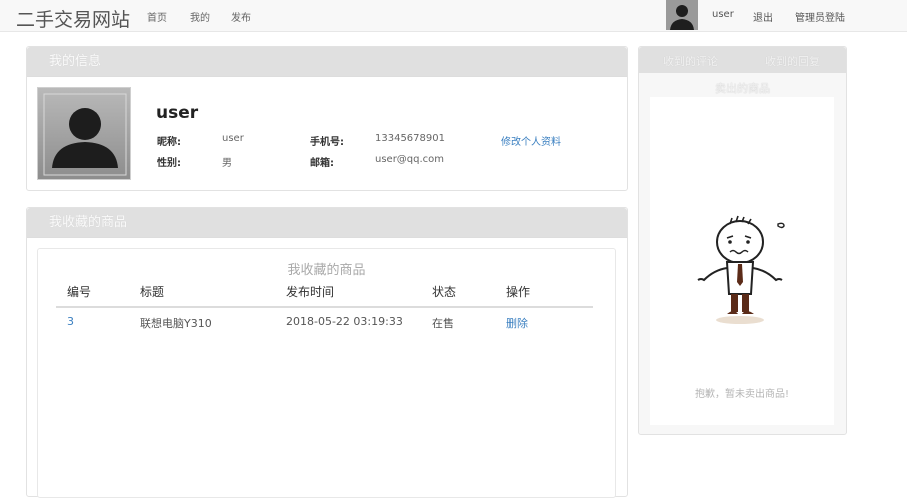 The image size is (907, 498). I want to click on delete-button: 删除, so click(517, 323).